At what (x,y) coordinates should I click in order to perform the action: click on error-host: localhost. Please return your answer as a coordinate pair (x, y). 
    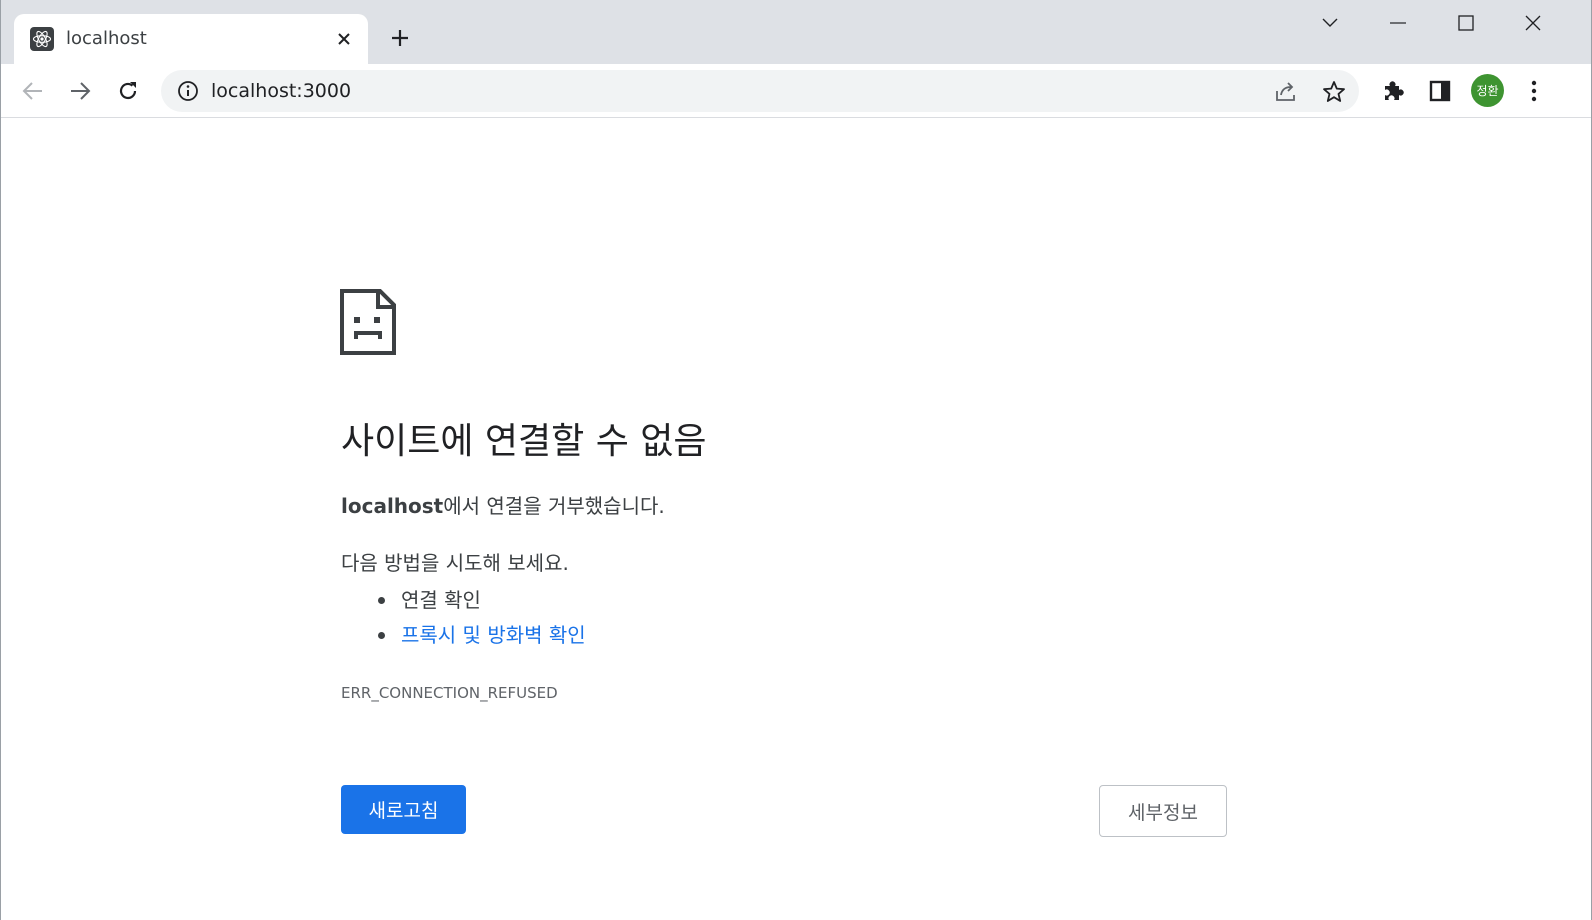
    Looking at the image, I should click on (392, 506).